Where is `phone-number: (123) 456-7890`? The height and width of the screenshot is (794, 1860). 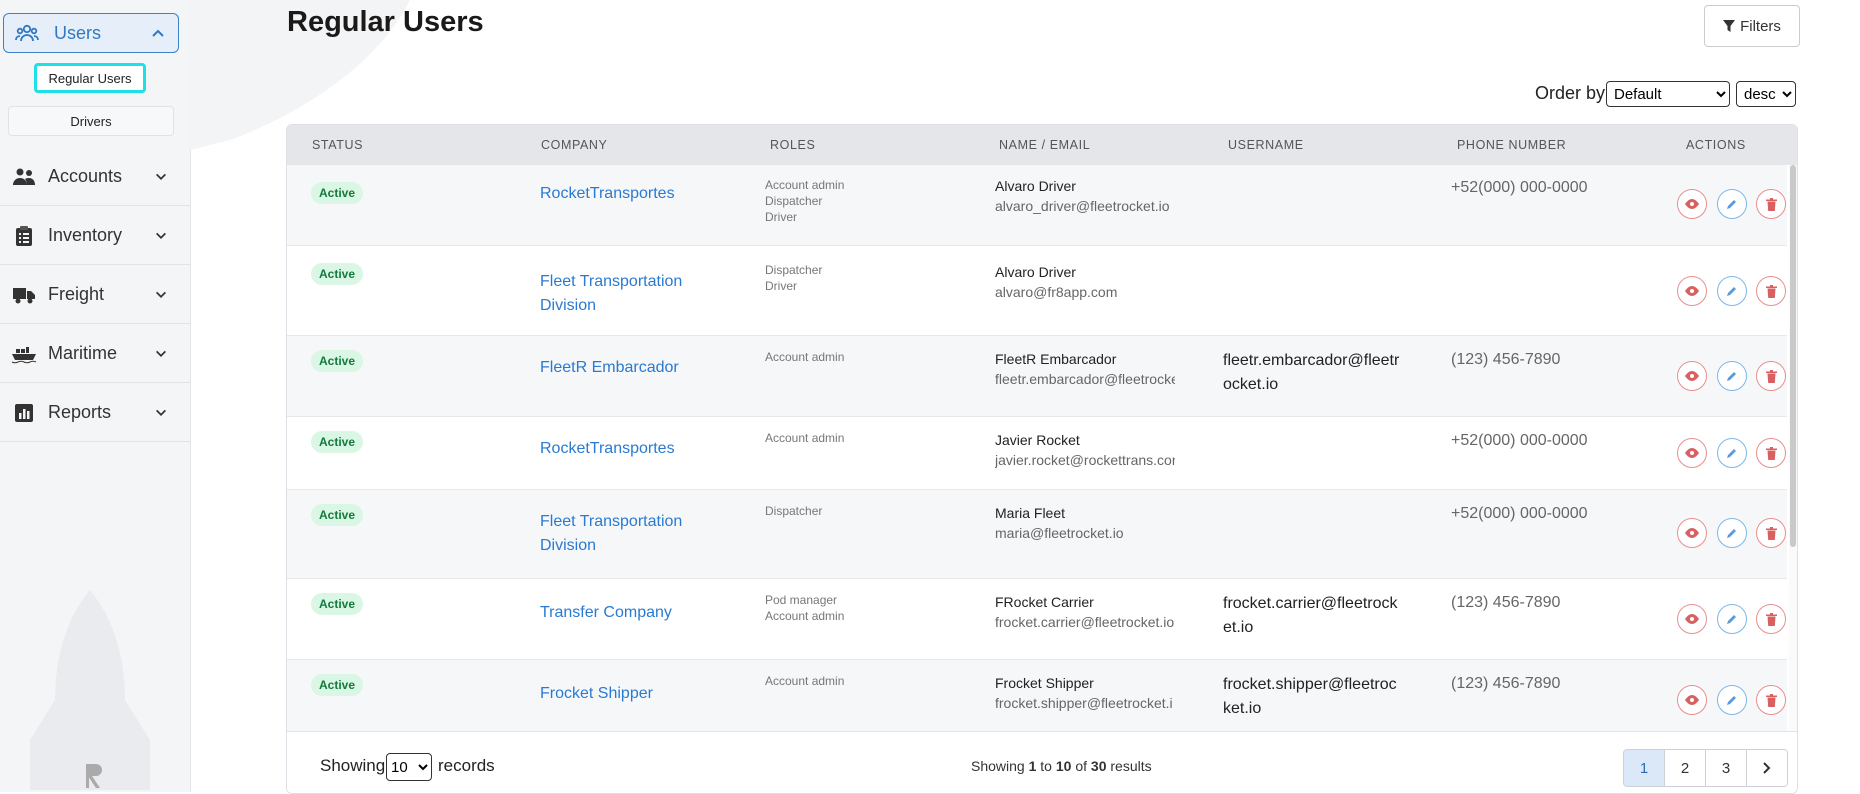 phone-number: (123) 456-7890 is located at coordinates (1506, 683).